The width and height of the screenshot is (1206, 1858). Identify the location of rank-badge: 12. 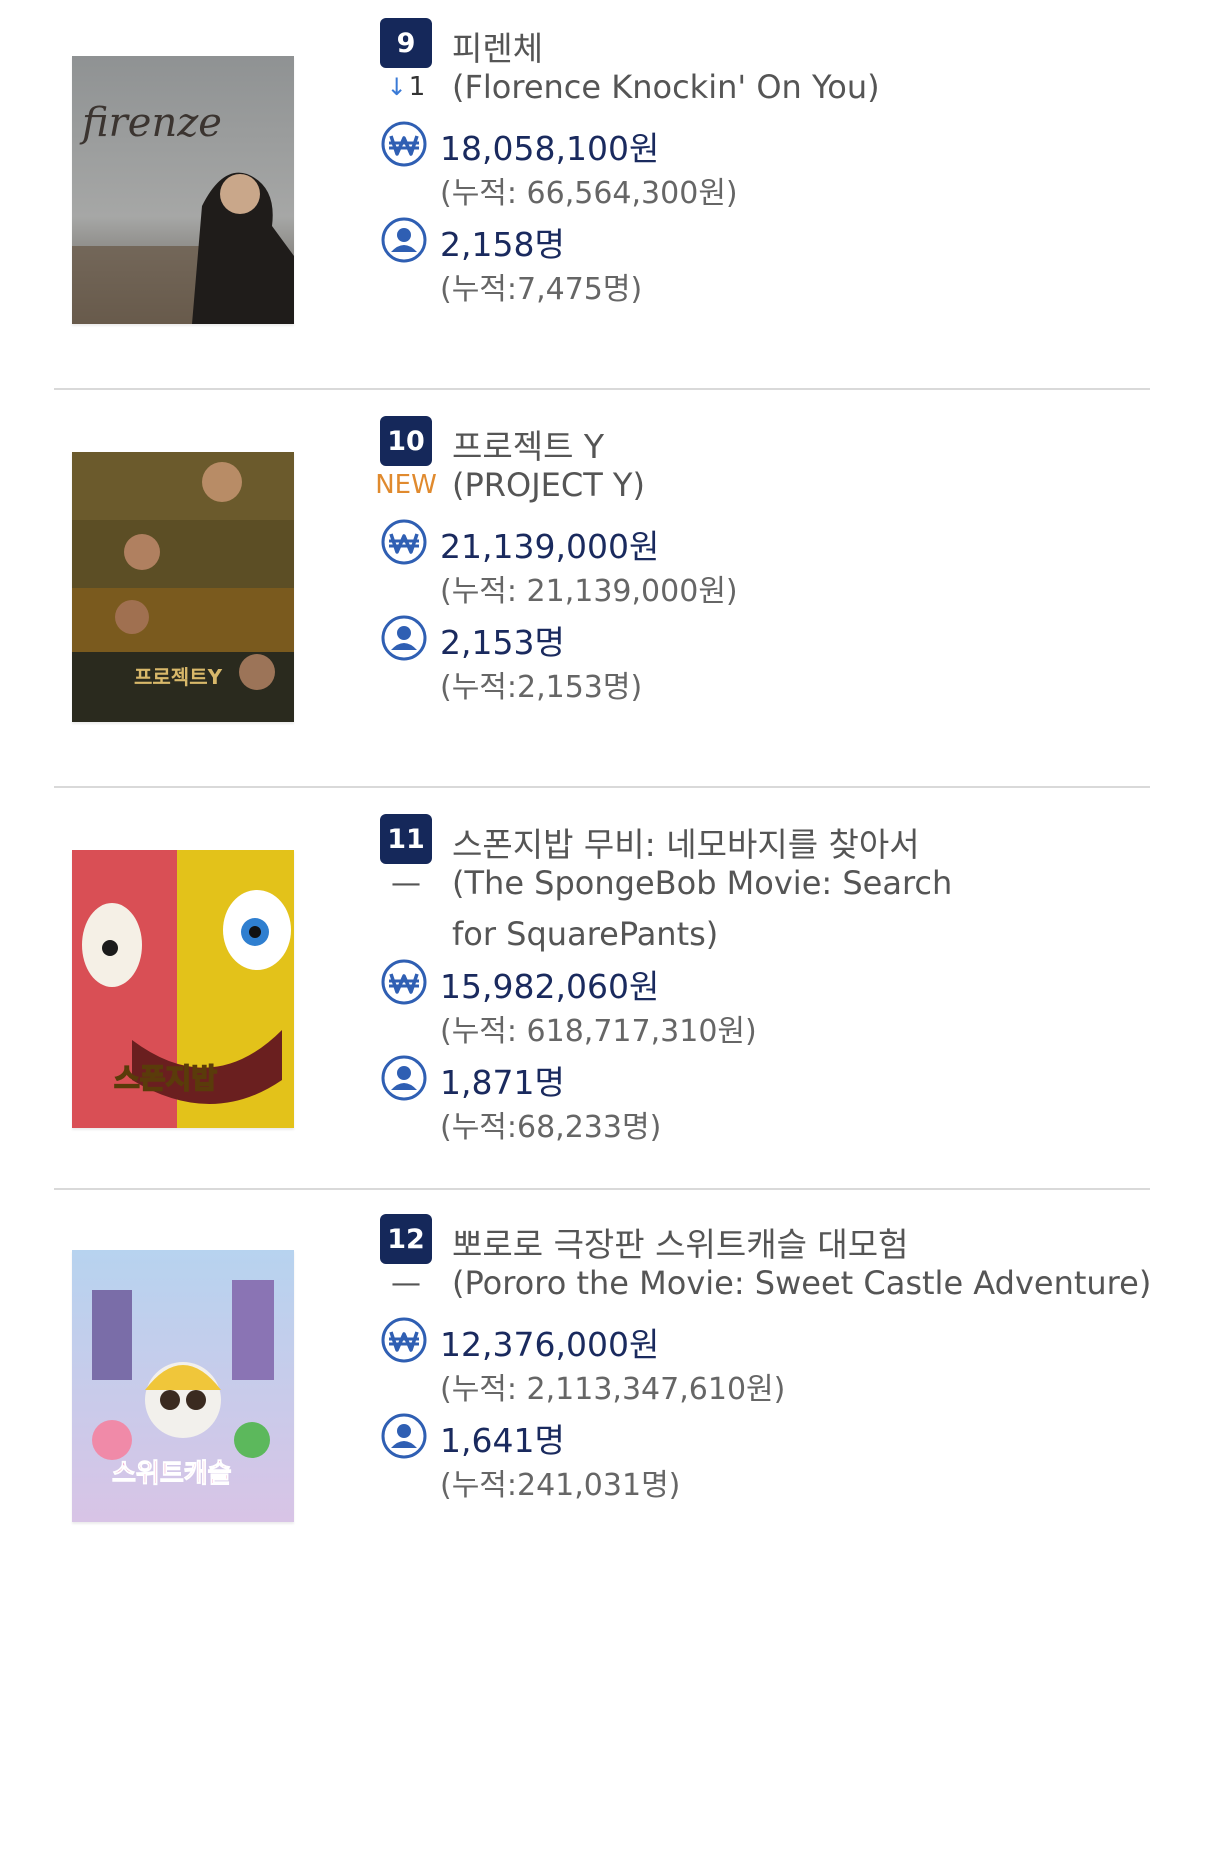
(406, 1239).